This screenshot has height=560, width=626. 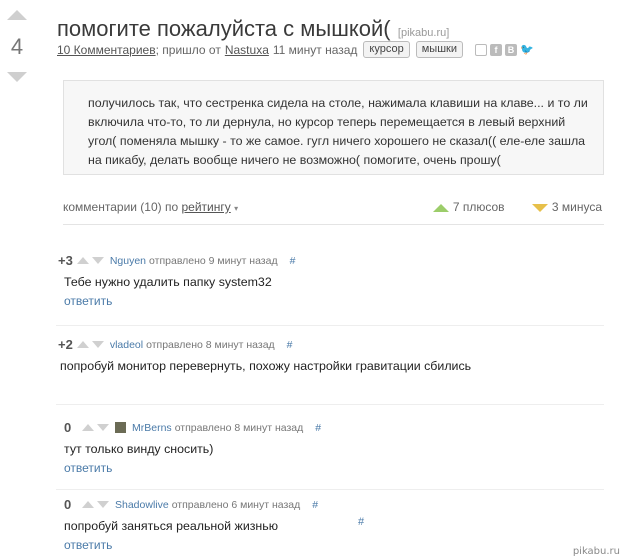 I want to click on comment-header: +2 vladeol отправлено 8 минут назад #, so click(x=335, y=344).